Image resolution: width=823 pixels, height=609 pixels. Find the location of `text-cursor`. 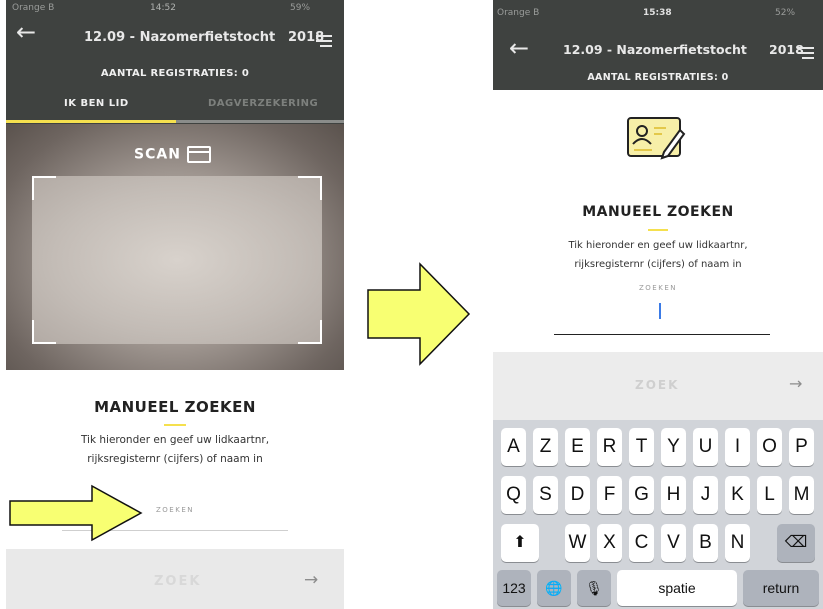

text-cursor is located at coordinates (660, 311).